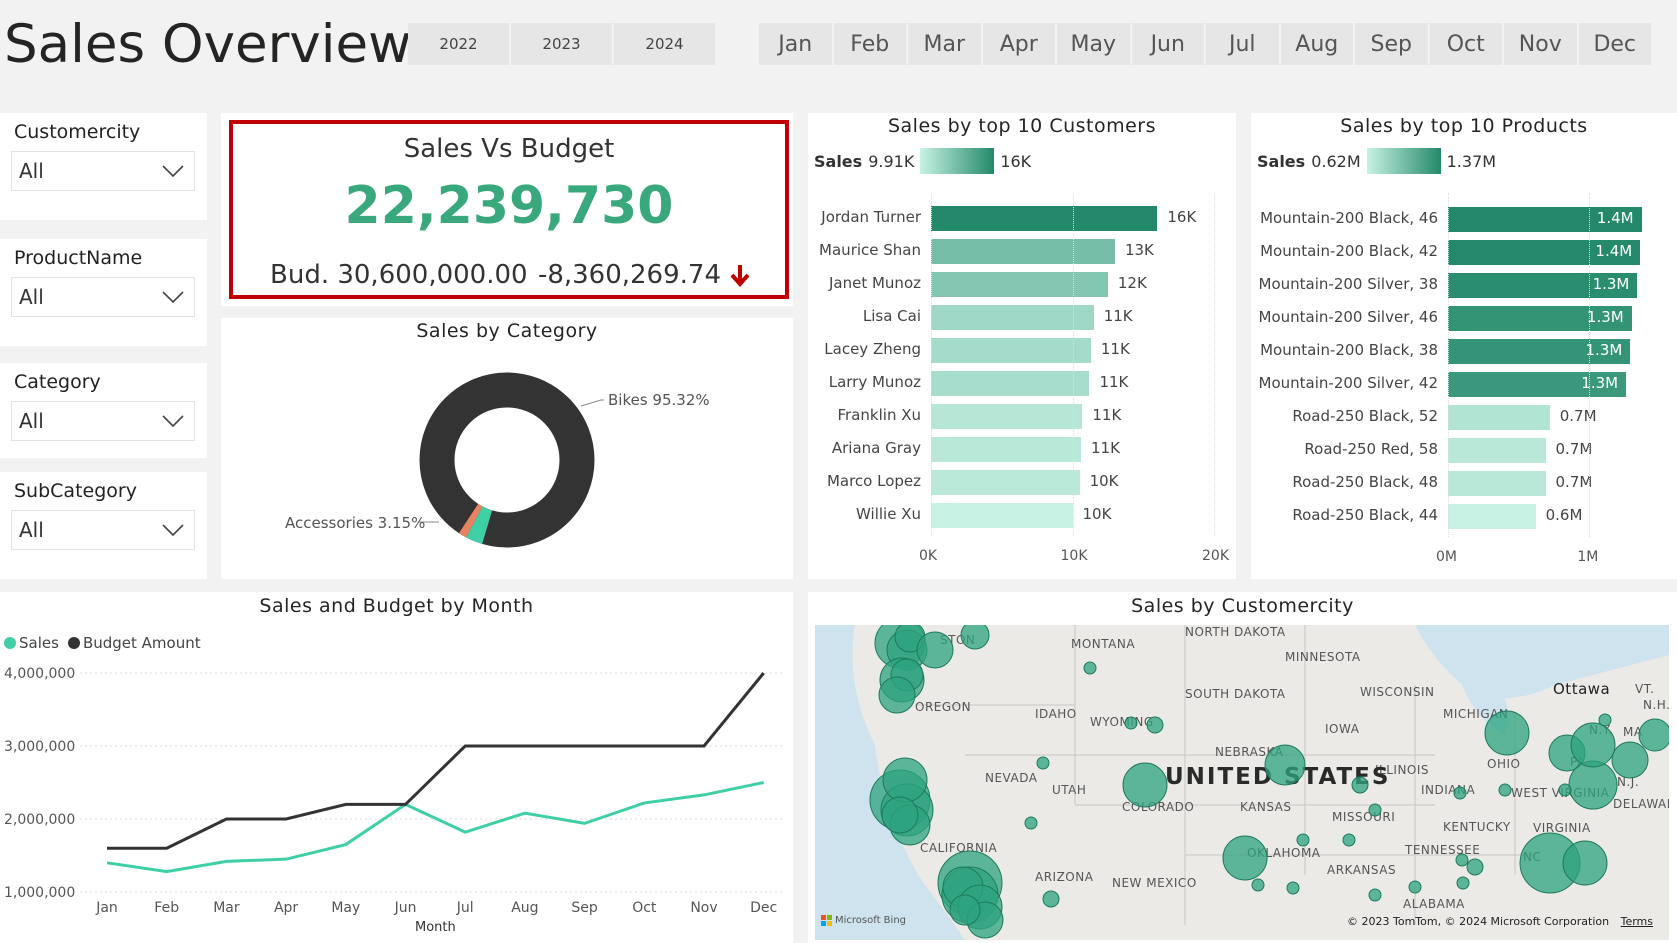  Describe the element at coordinates (795, 44) in the screenshot. I see `month-button-jan: Jan` at that location.